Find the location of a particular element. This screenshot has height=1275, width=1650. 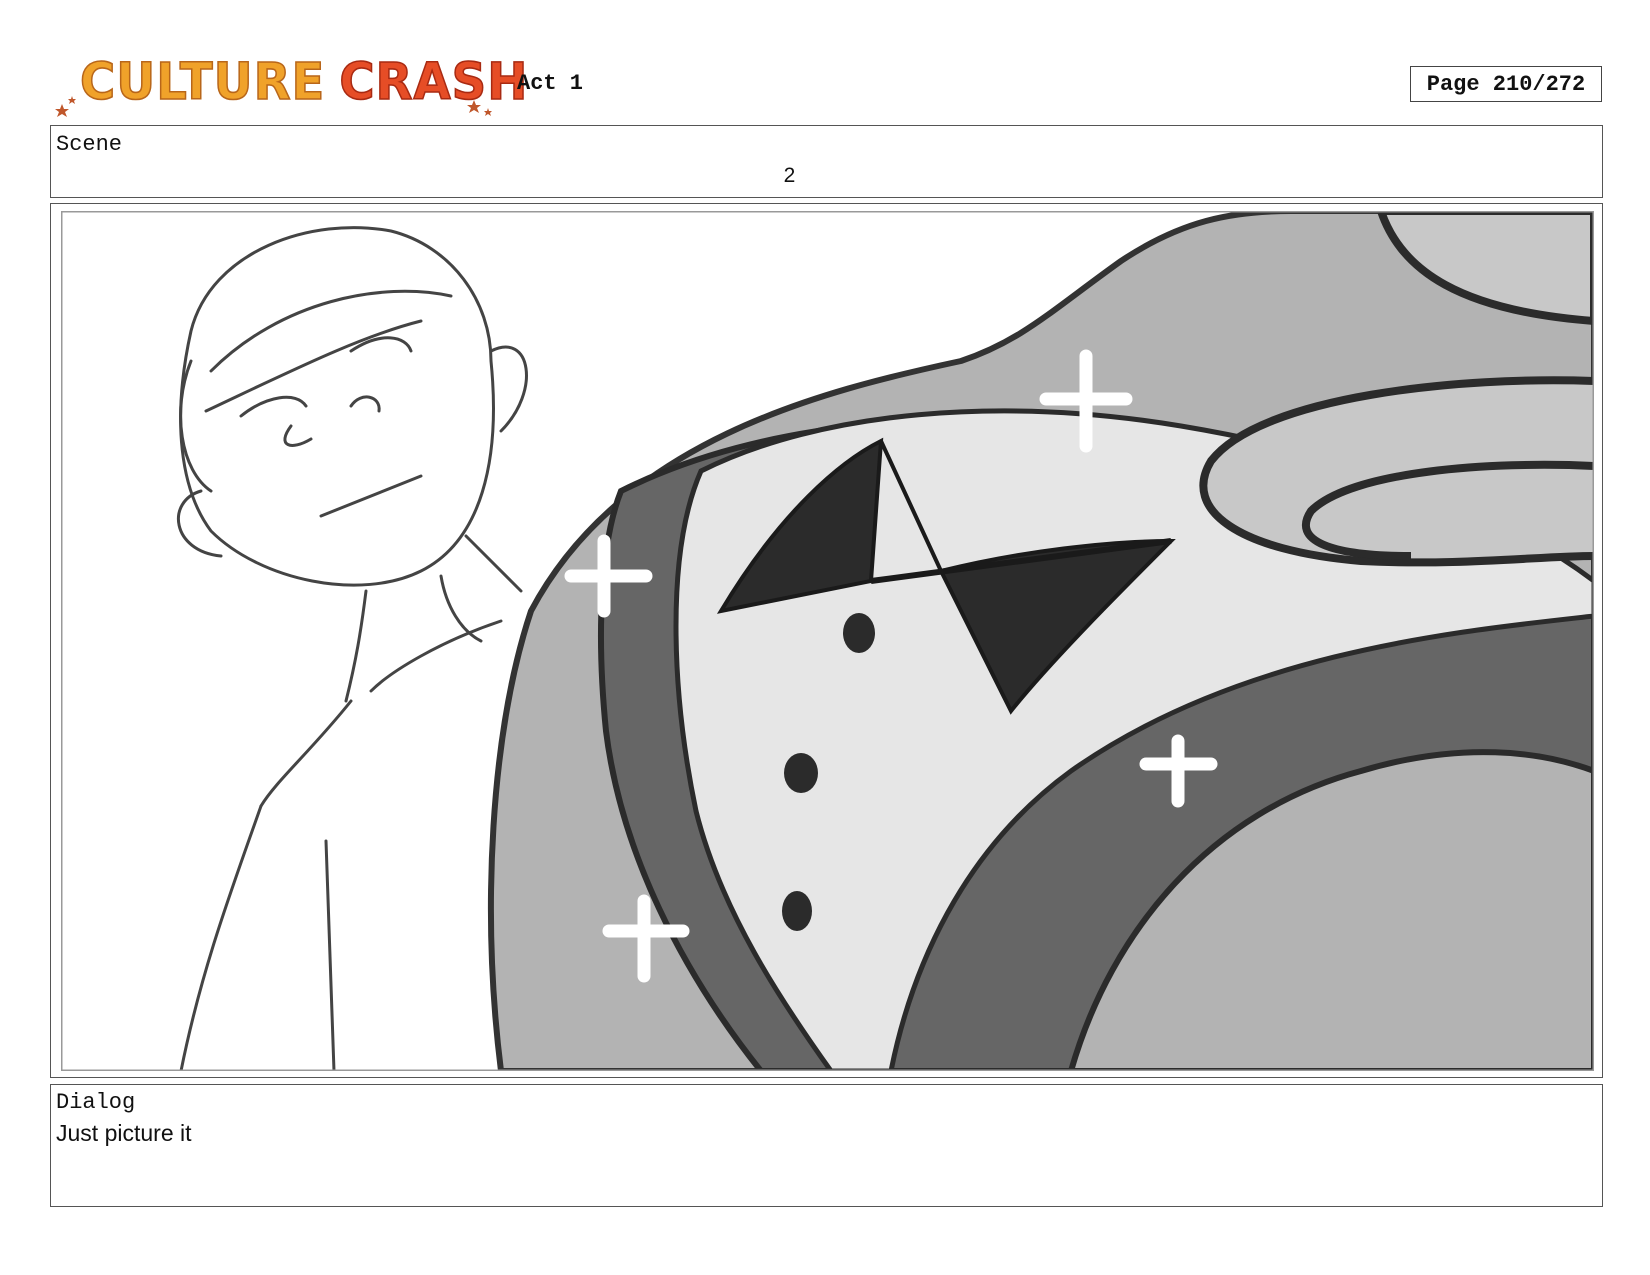

dialog-box: Dialog Just picture it is located at coordinates (826, 1145).